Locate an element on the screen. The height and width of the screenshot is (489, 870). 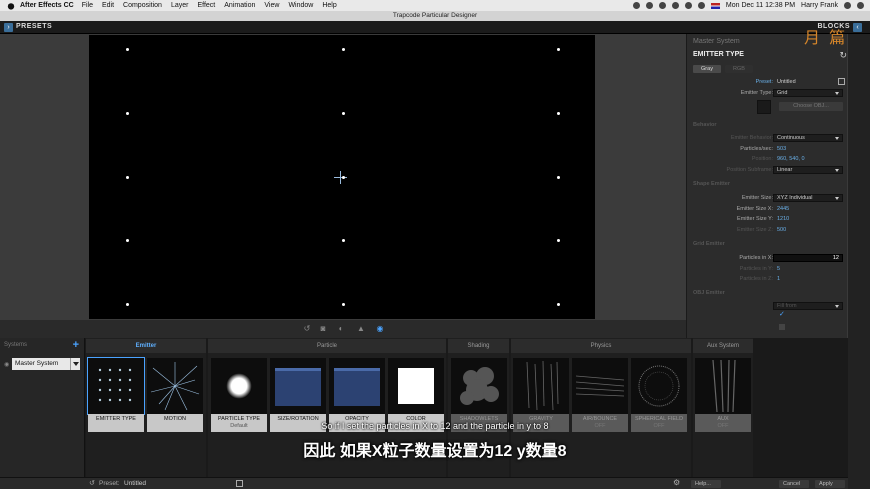
toggle-shading-icon: ◐ is located at coordinates (341, 328).